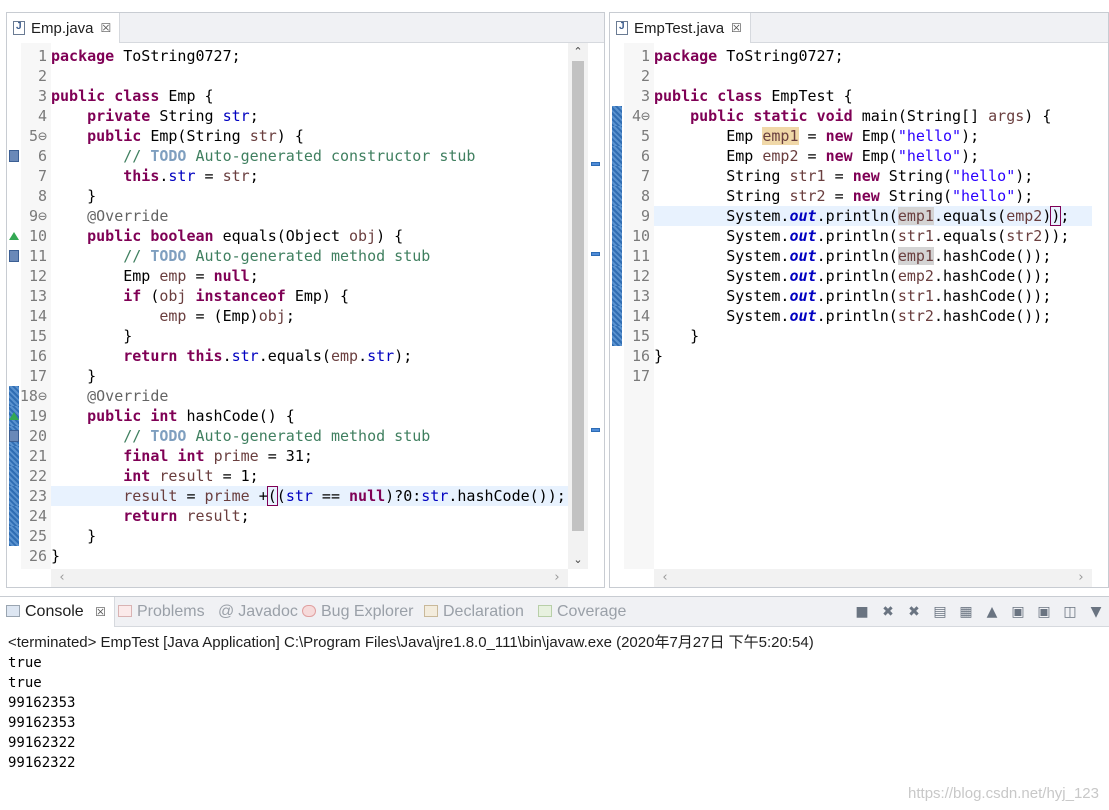 Image resolution: width=1109 pixels, height=810 pixels. Describe the element at coordinates (309, 196) in the screenshot. I see `code-line-8: }` at that location.